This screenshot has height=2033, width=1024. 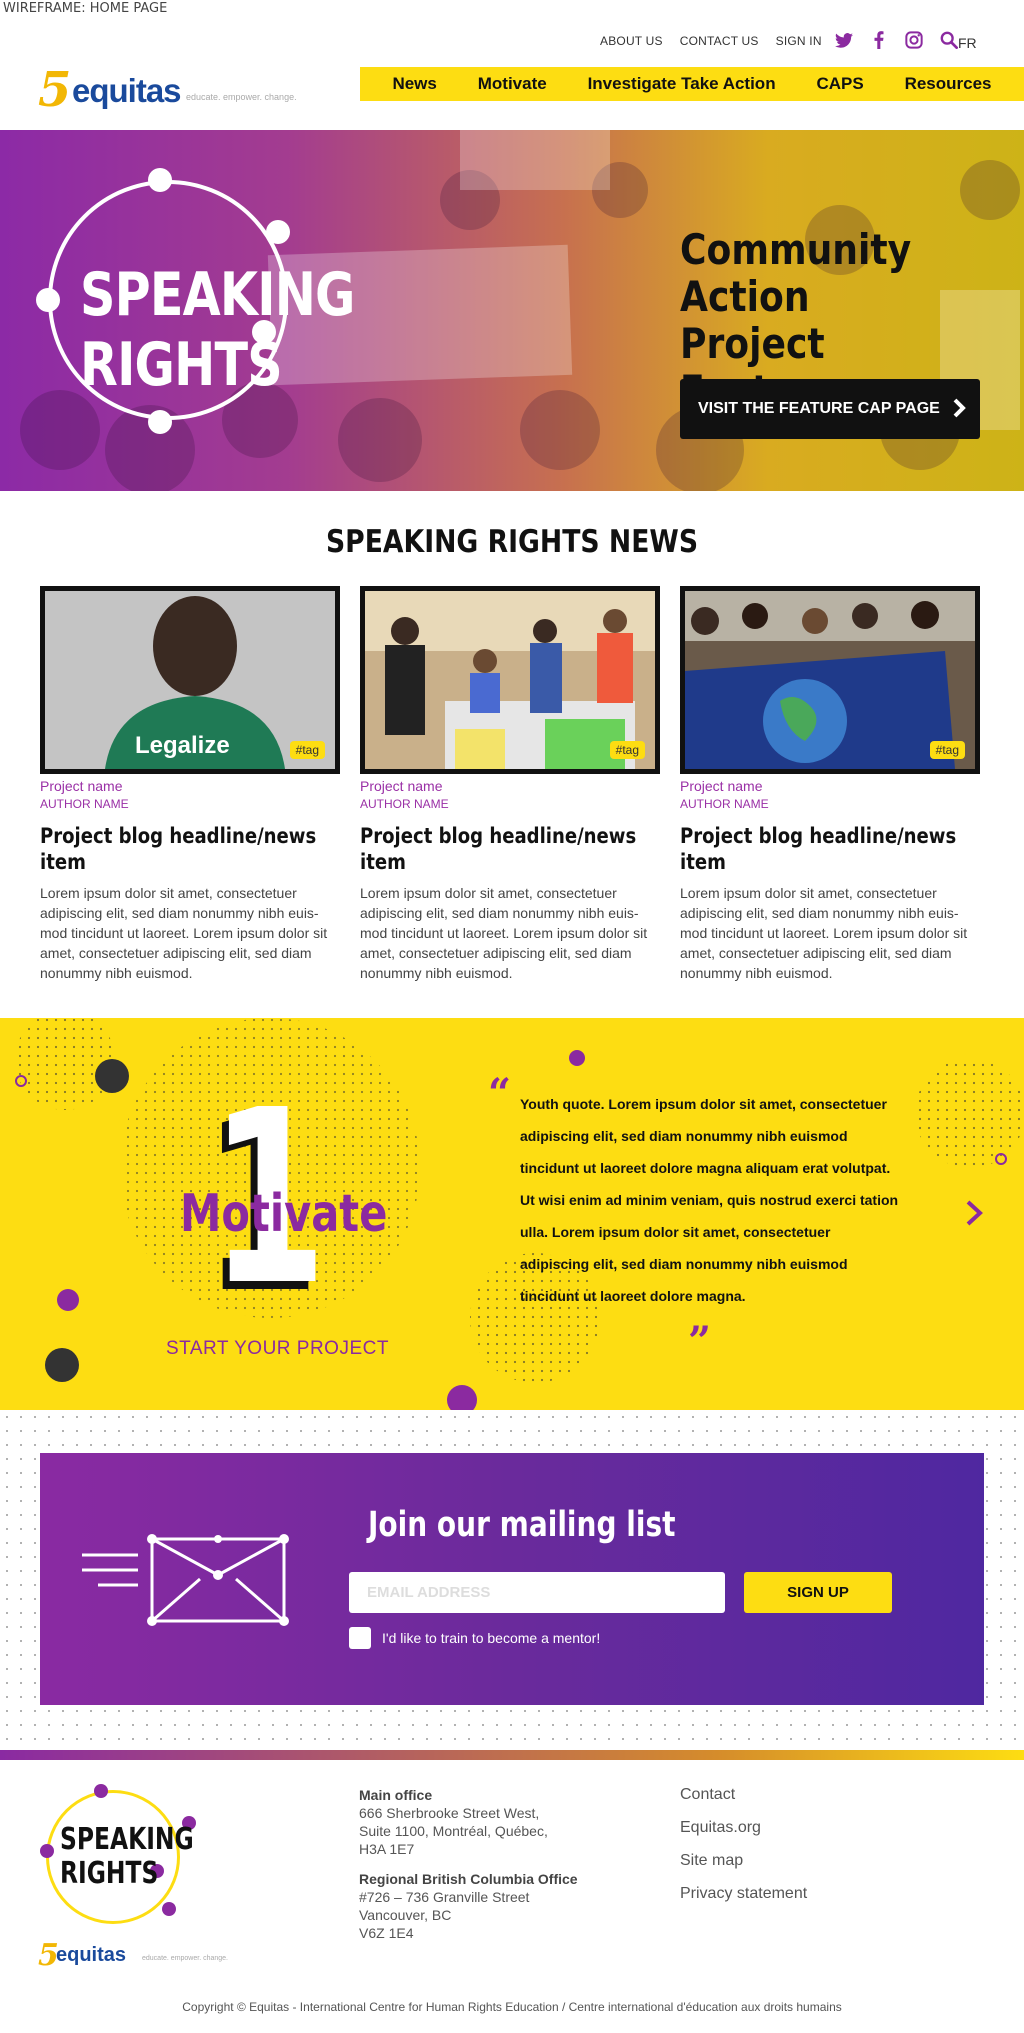 I want to click on chevron-right-icon, so click(x=959, y=408).